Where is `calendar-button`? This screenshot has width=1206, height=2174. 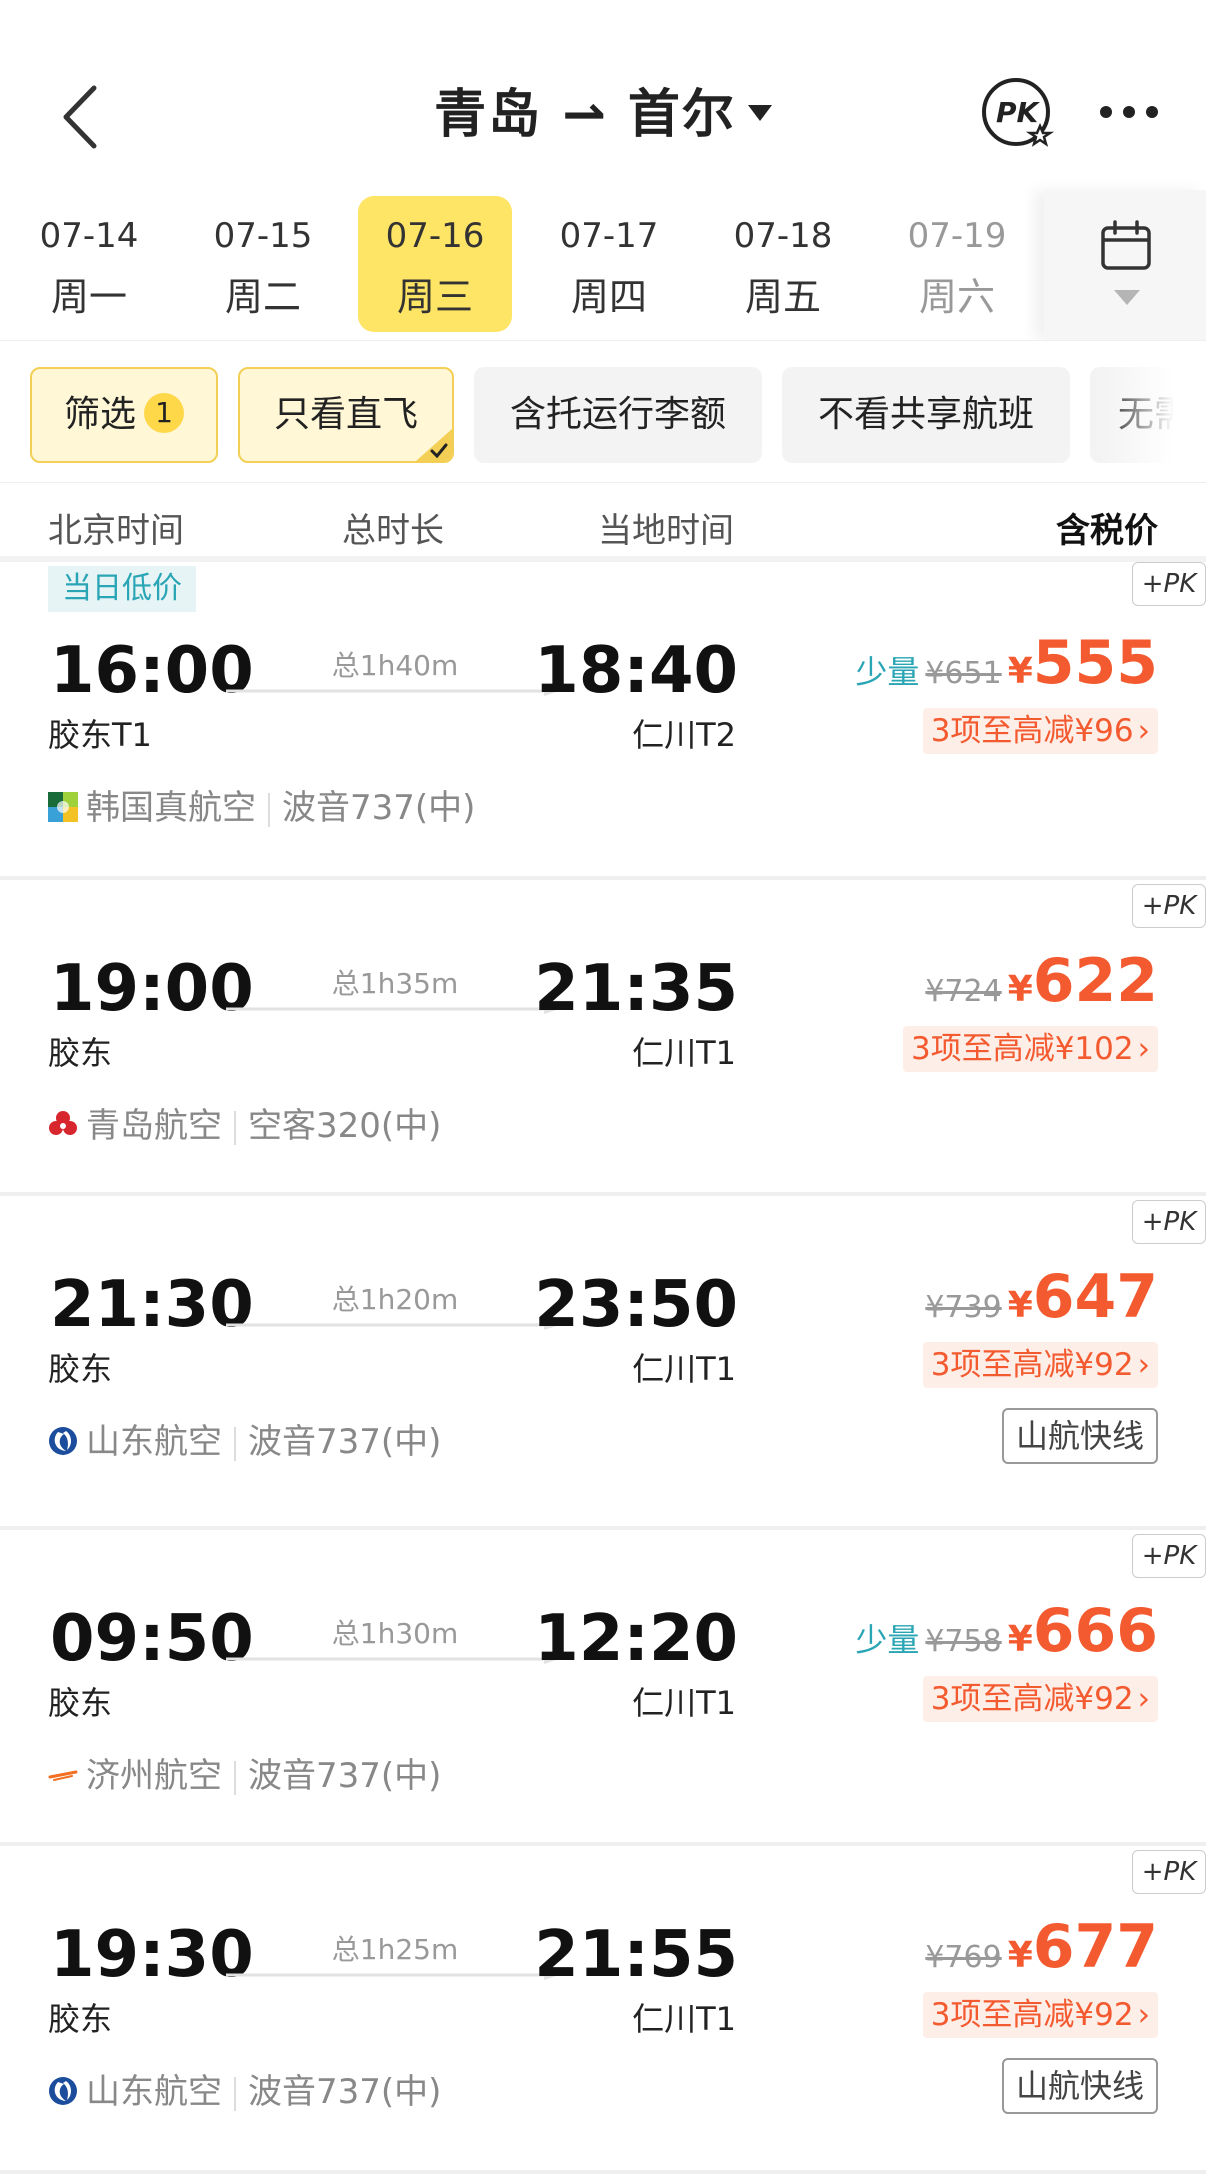 calendar-button is located at coordinates (1125, 265).